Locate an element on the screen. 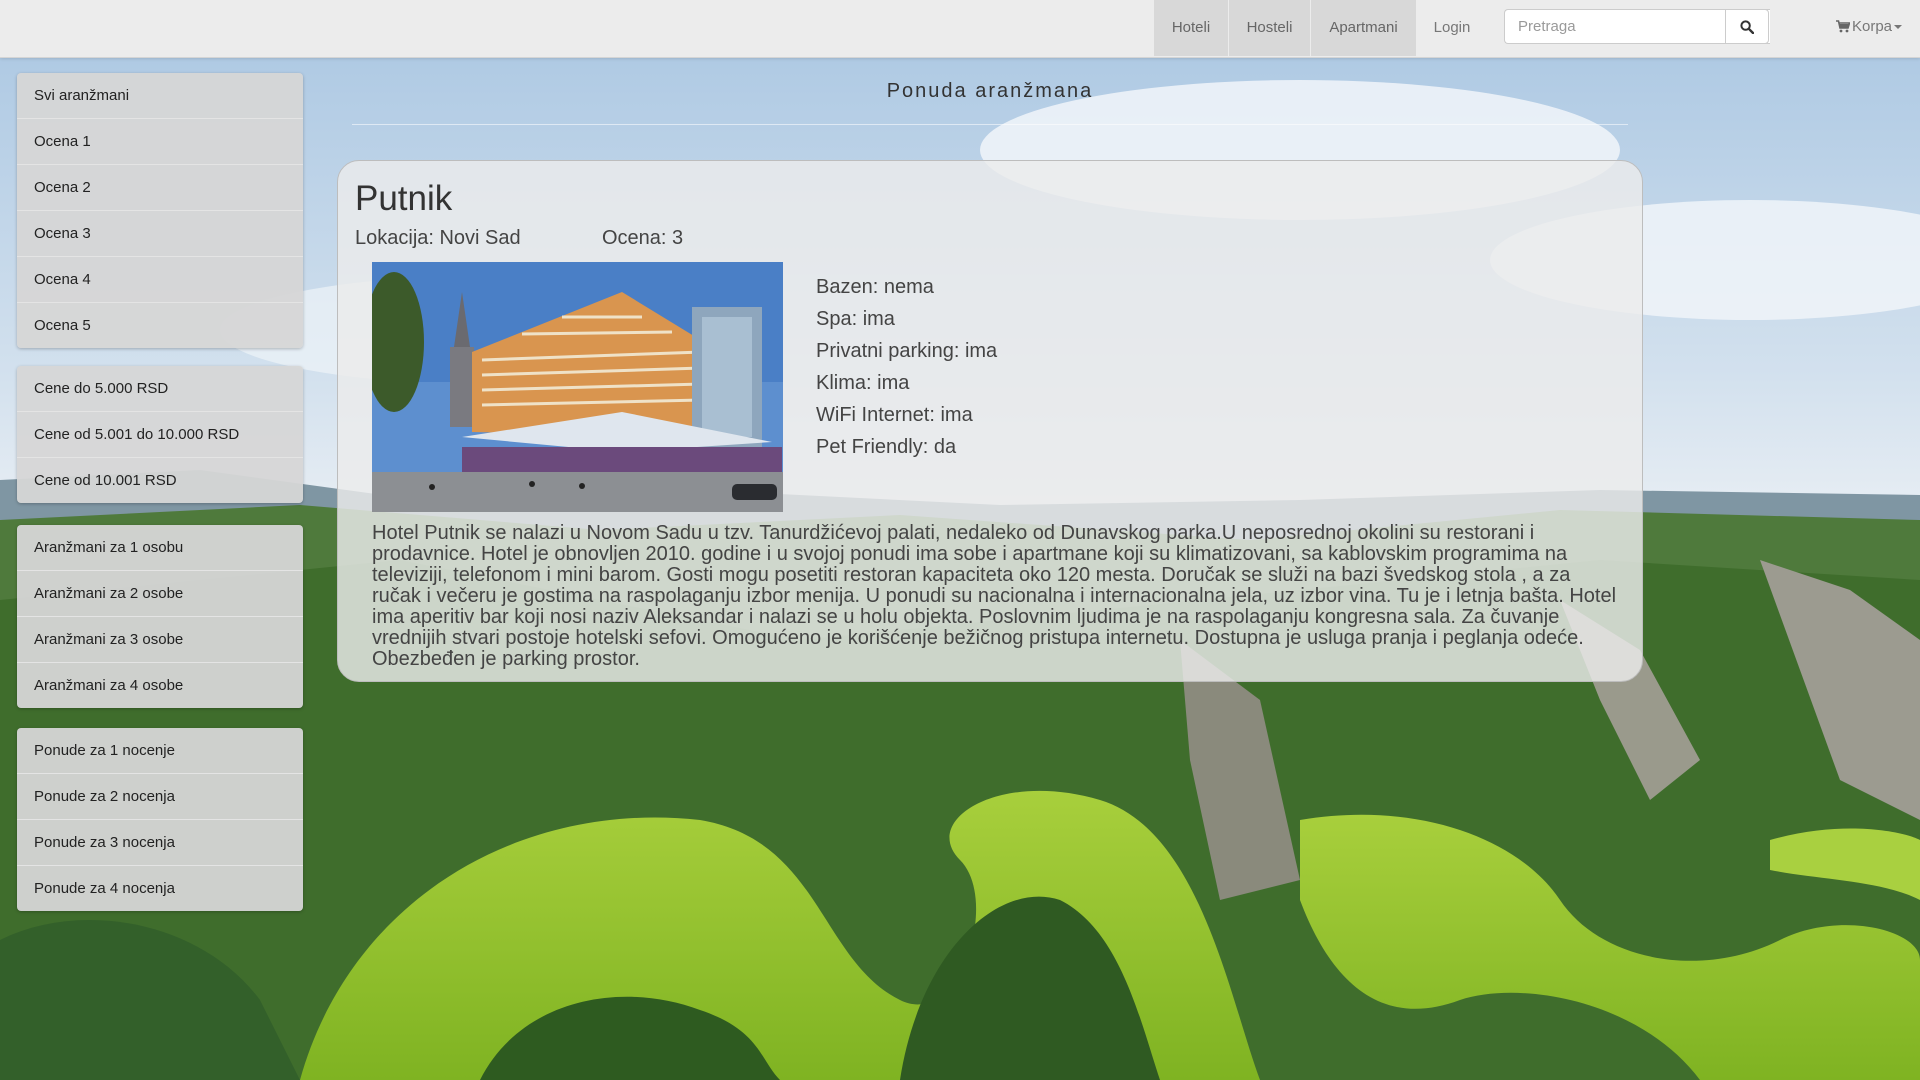 Image resolution: width=1920 pixels, height=1080 pixels. feature-spa: Spa: ima is located at coordinates (855, 319).